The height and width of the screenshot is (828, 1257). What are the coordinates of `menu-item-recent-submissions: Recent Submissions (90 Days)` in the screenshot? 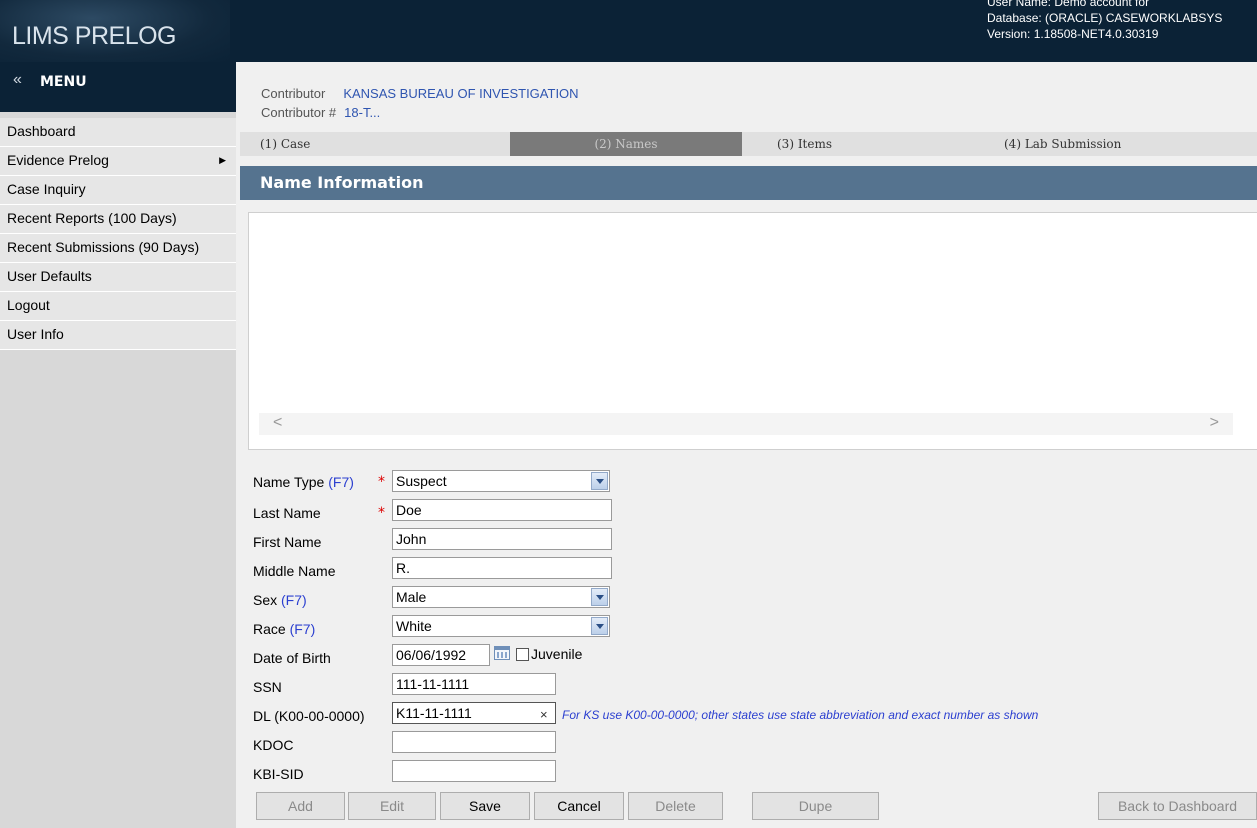 It's located at (118, 248).